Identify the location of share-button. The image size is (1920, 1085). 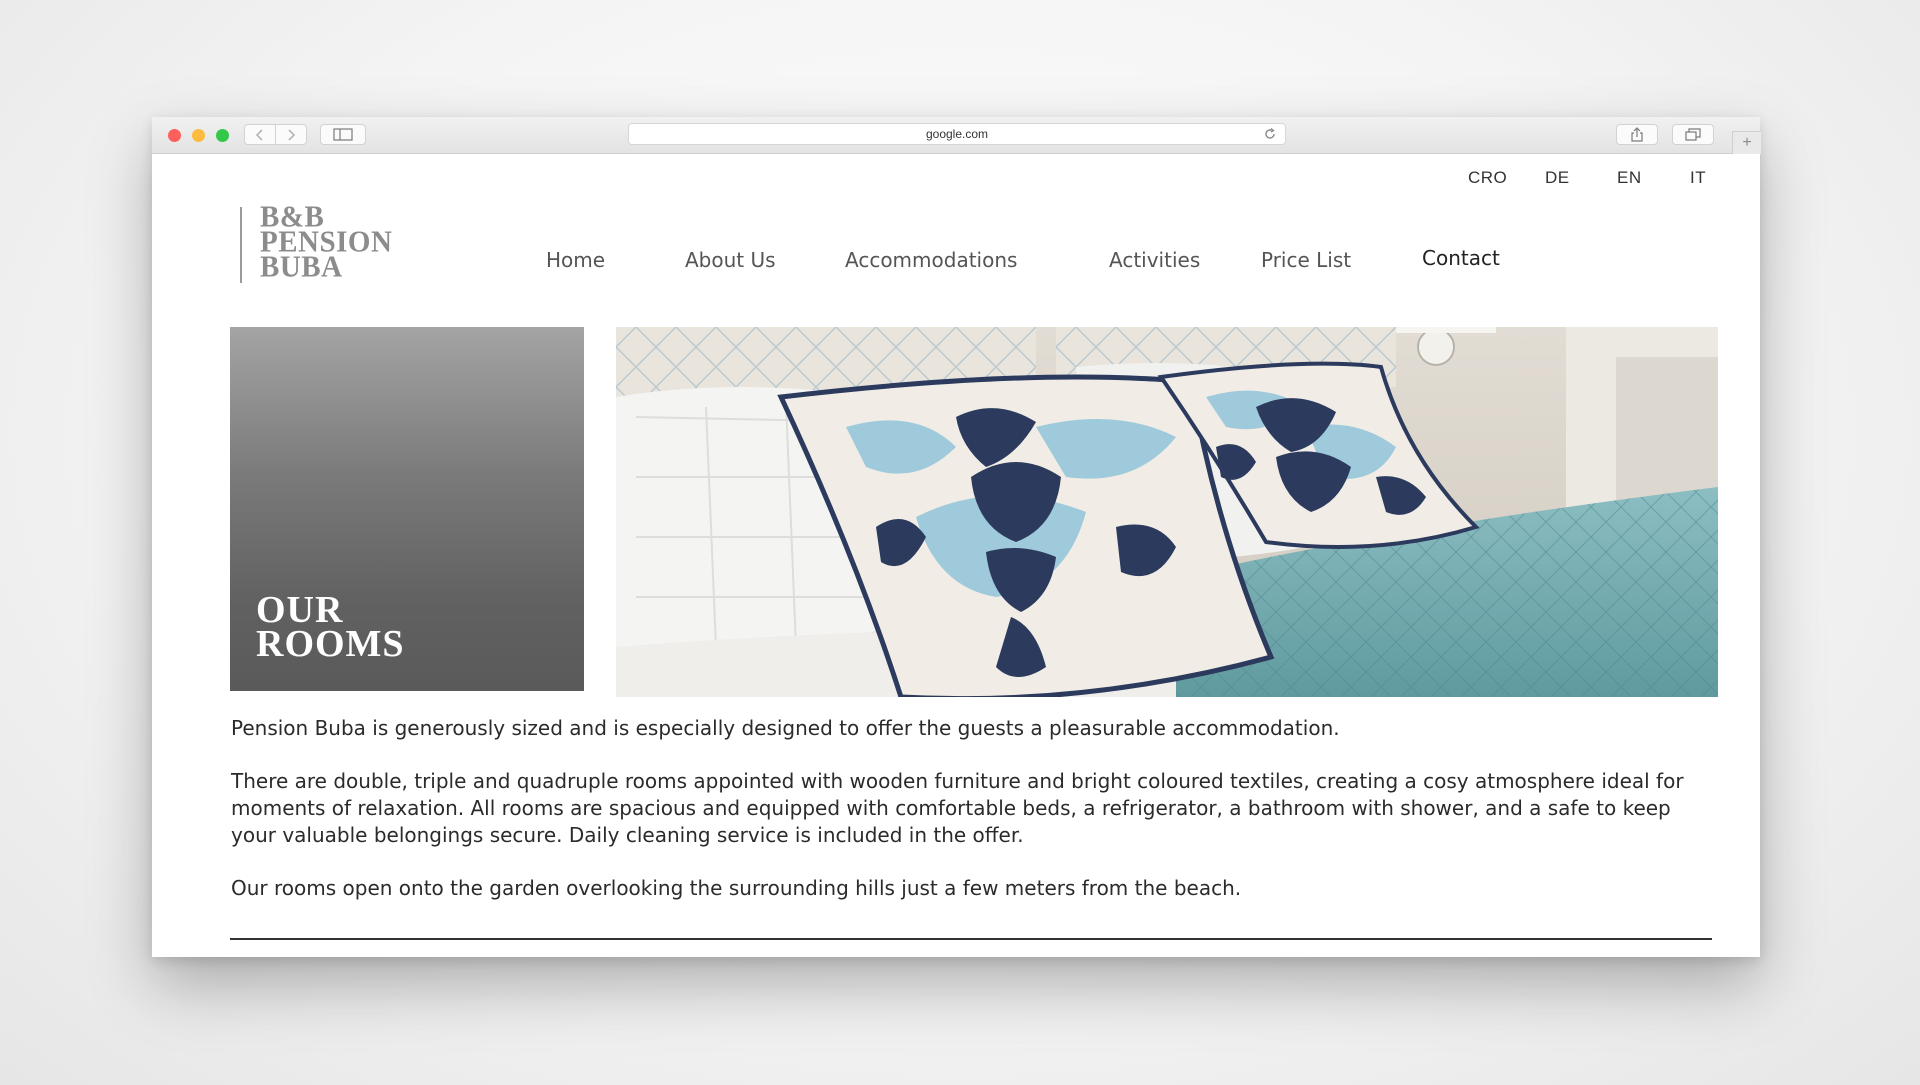
(1637, 134).